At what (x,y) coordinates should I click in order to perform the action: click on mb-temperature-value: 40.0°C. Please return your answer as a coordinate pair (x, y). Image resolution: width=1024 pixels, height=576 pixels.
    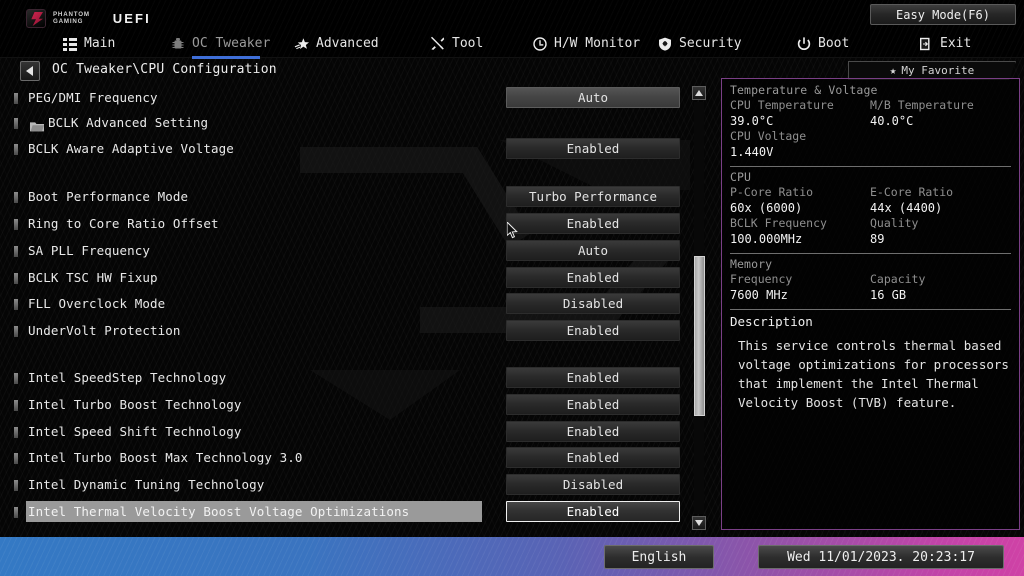
    Looking at the image, I should click on (892, 121).